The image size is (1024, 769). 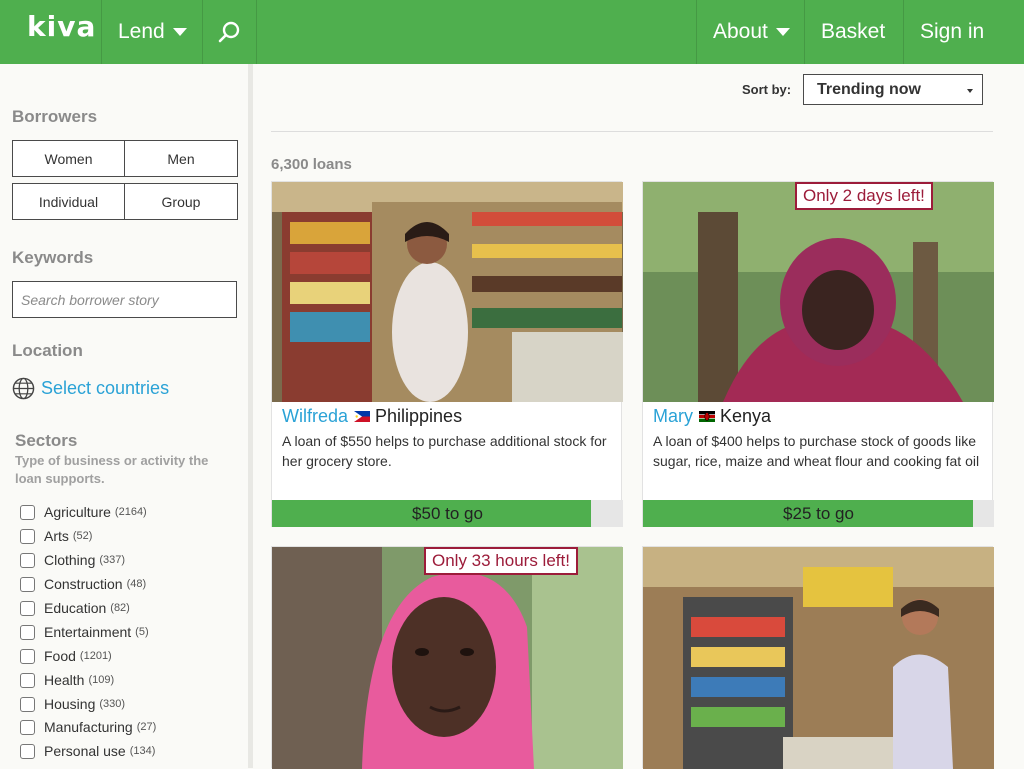 I want to click on sector-checkbox-clothing: Clothing (337), so click(x=72, y=560).